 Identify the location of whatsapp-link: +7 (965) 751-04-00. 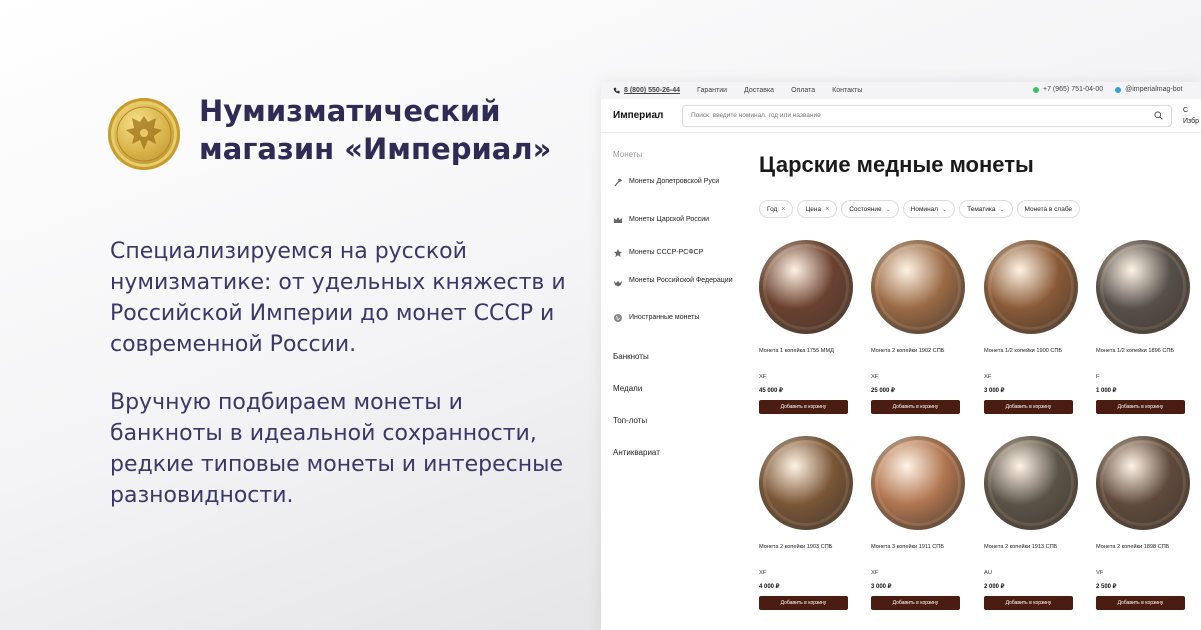
(1068, 89).